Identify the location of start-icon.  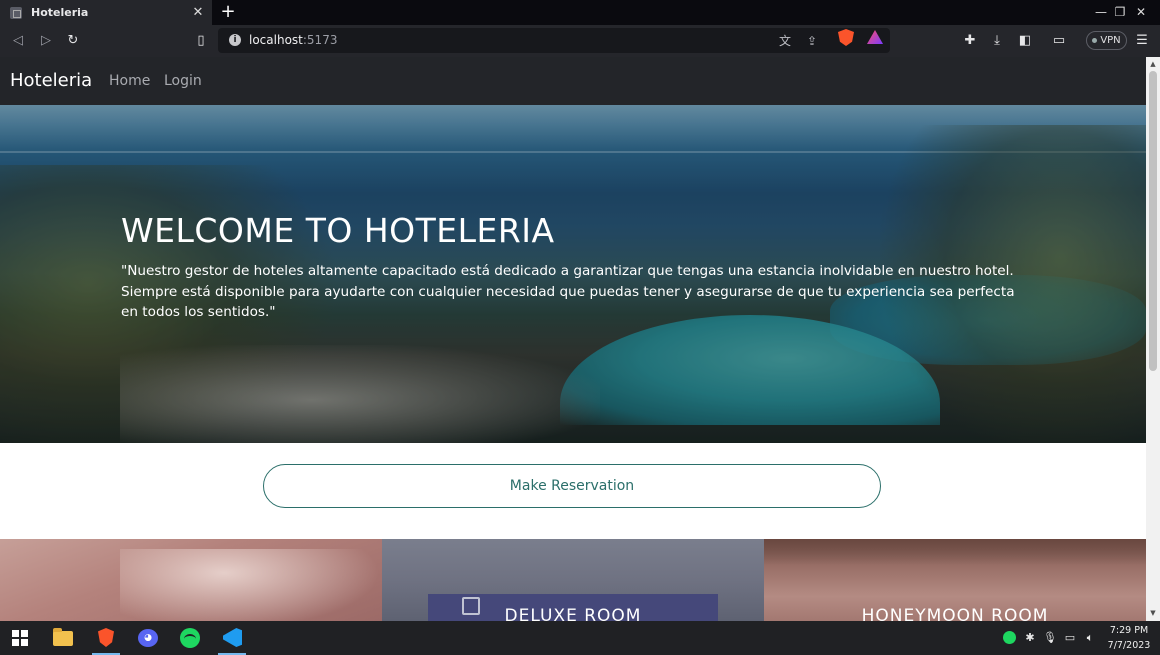
(20, 638).